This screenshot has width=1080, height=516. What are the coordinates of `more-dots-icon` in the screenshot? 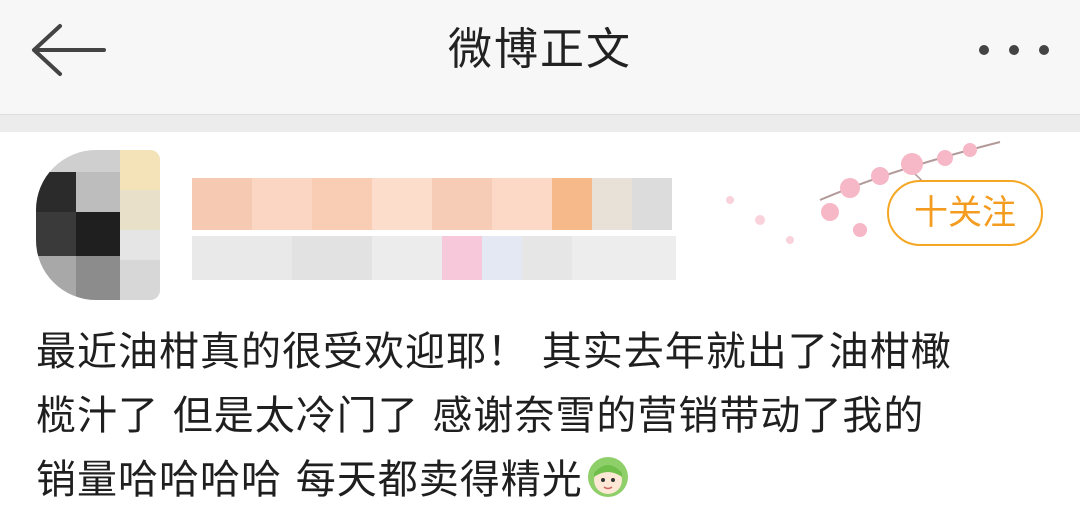 It's located at (1014, 50).